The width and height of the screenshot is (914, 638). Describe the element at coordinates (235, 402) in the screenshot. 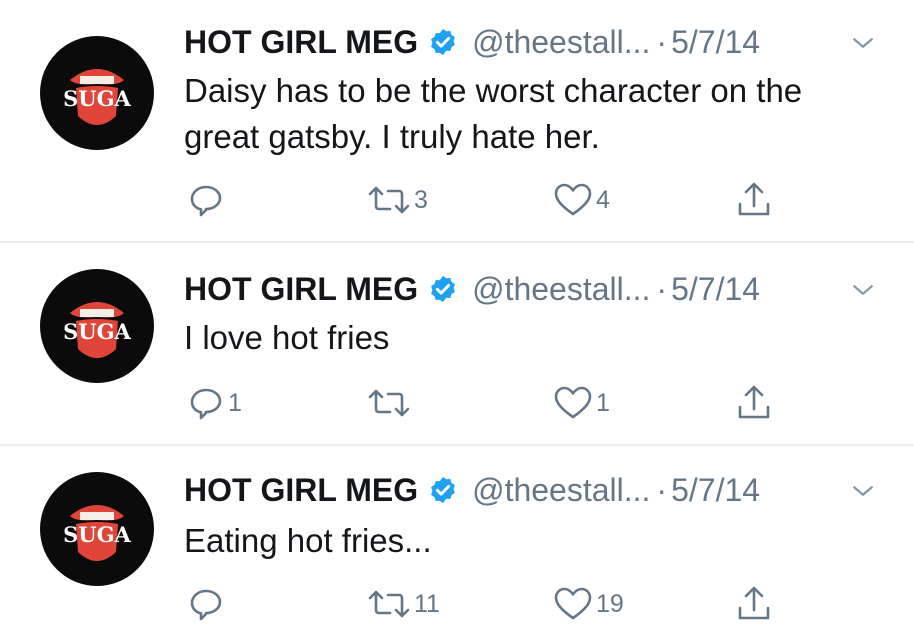

I see `reply-count: 1` at that location.